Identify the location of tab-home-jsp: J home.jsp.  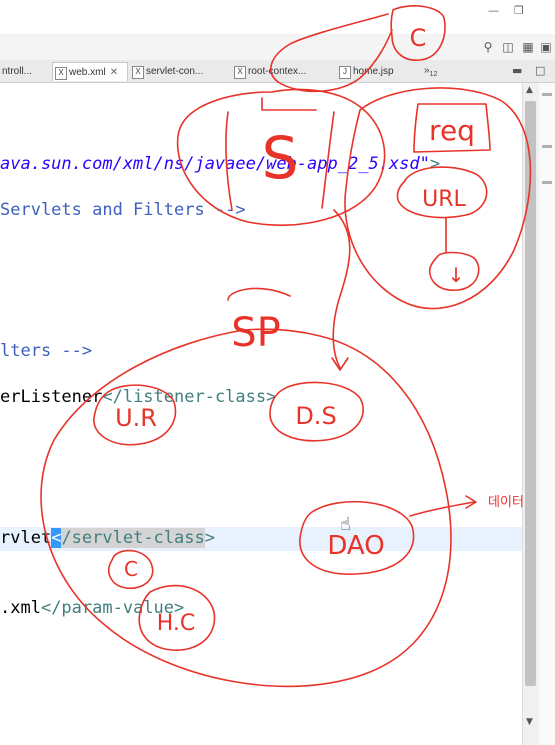
(378, 71).